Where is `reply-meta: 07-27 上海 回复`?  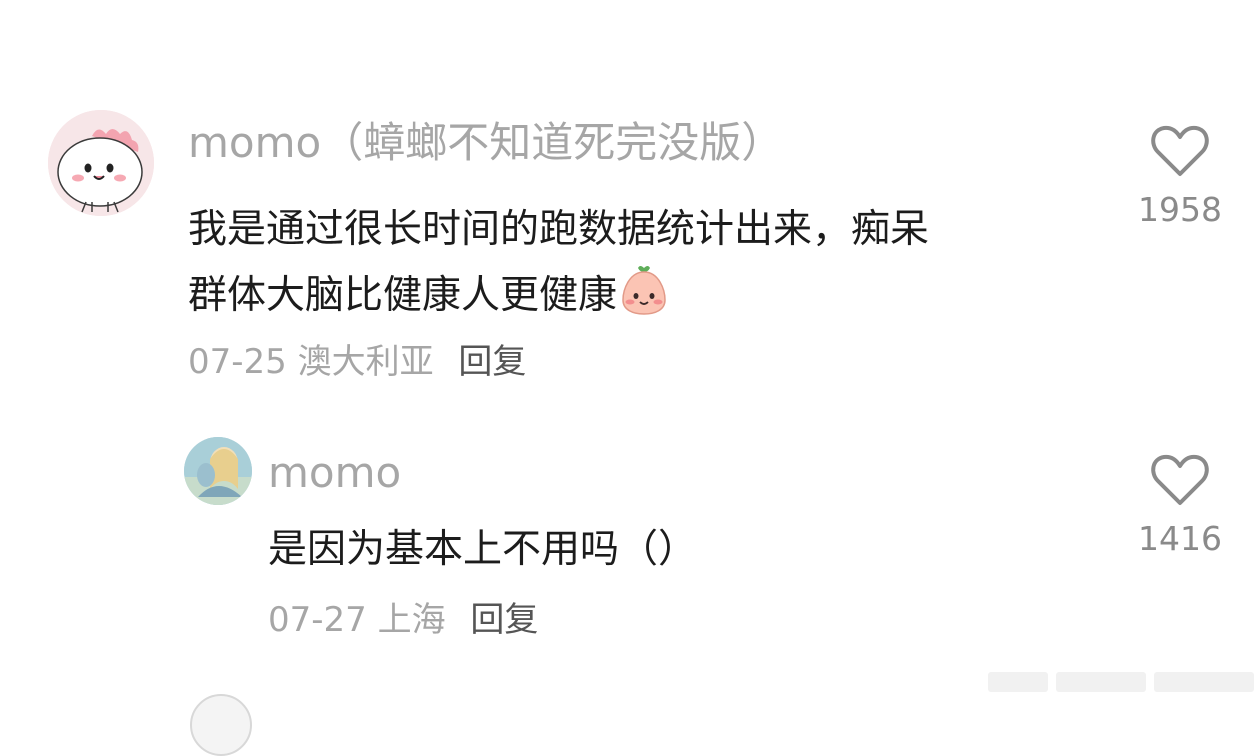
reply-meta: 07-27 上海 回复 is located at coordinates (403, 620).